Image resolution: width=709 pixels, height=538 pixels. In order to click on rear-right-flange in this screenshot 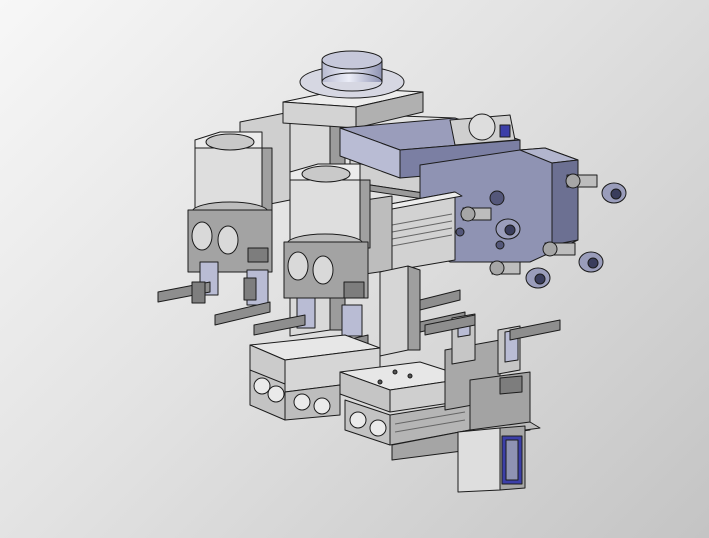, I will do `click(482, 129)`.